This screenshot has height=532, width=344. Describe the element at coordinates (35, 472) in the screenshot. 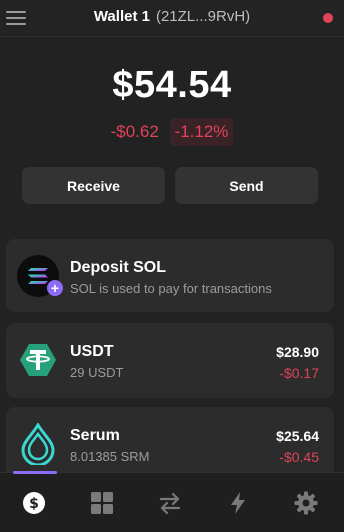

I see `active-tab-indicator` at that location.